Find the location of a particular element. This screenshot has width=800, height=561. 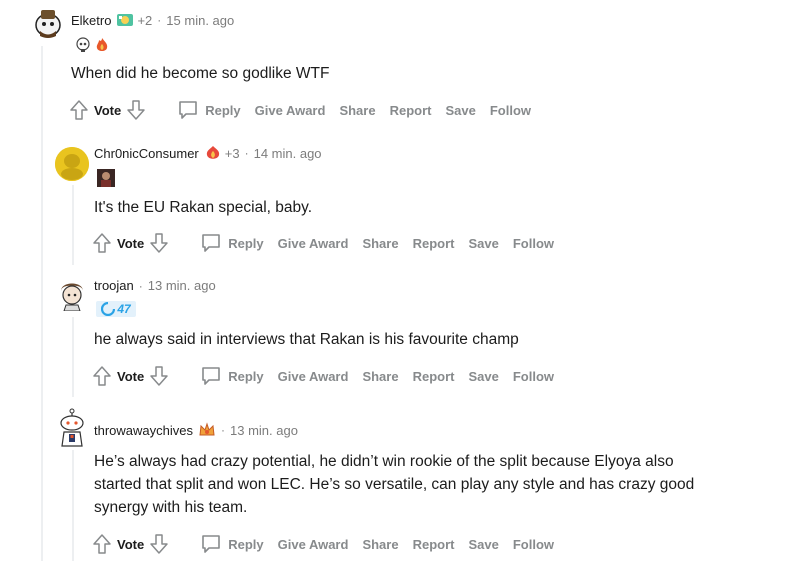

team-flair-text: 47 is located at coordinates (124, 309).